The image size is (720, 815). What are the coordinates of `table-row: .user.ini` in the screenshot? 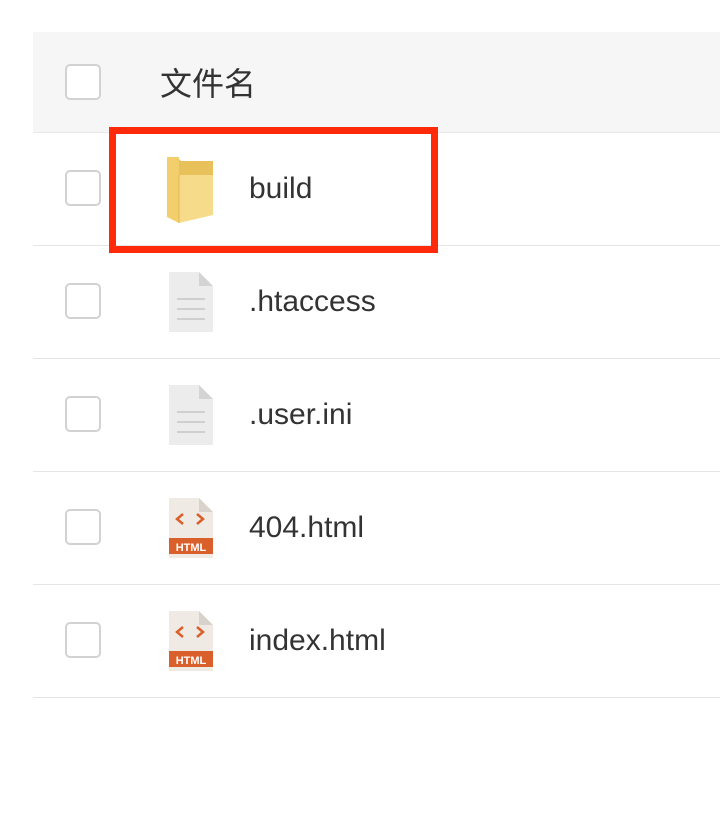 It's located at (376, 415).